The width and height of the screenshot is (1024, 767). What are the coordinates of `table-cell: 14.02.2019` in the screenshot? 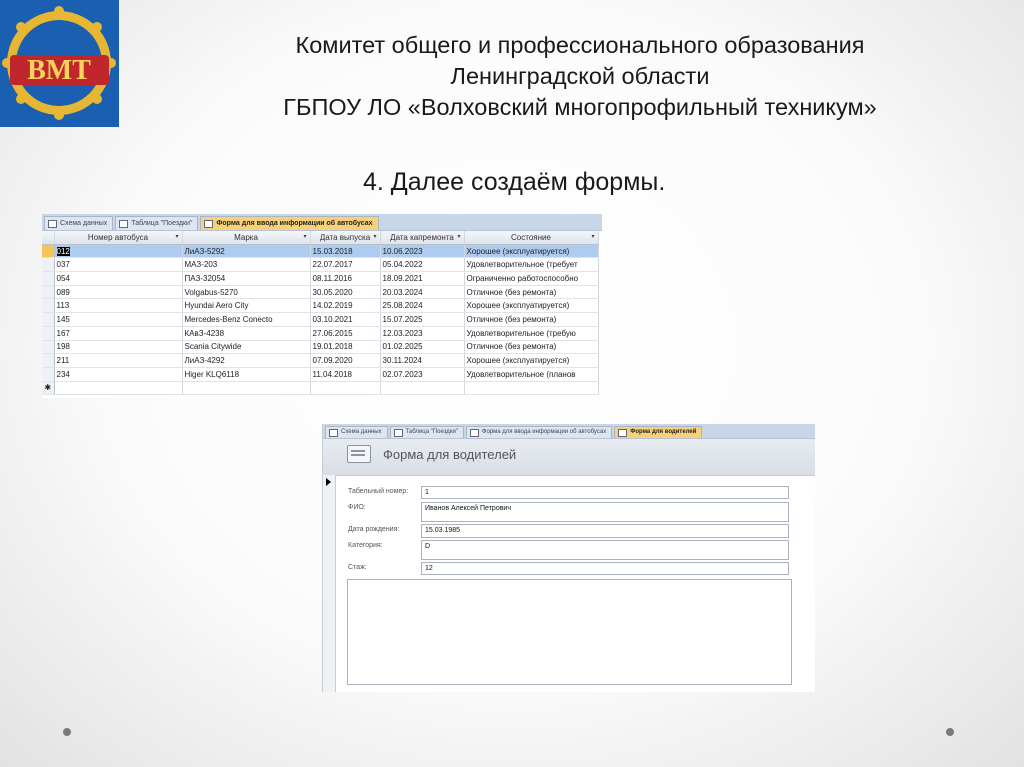 It's located at (345, 306).